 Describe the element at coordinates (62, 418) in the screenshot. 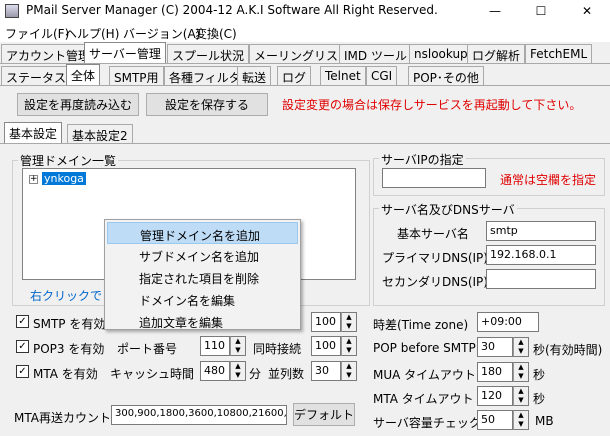

I see `resend-count-label: MTA再送カウント` at that location.